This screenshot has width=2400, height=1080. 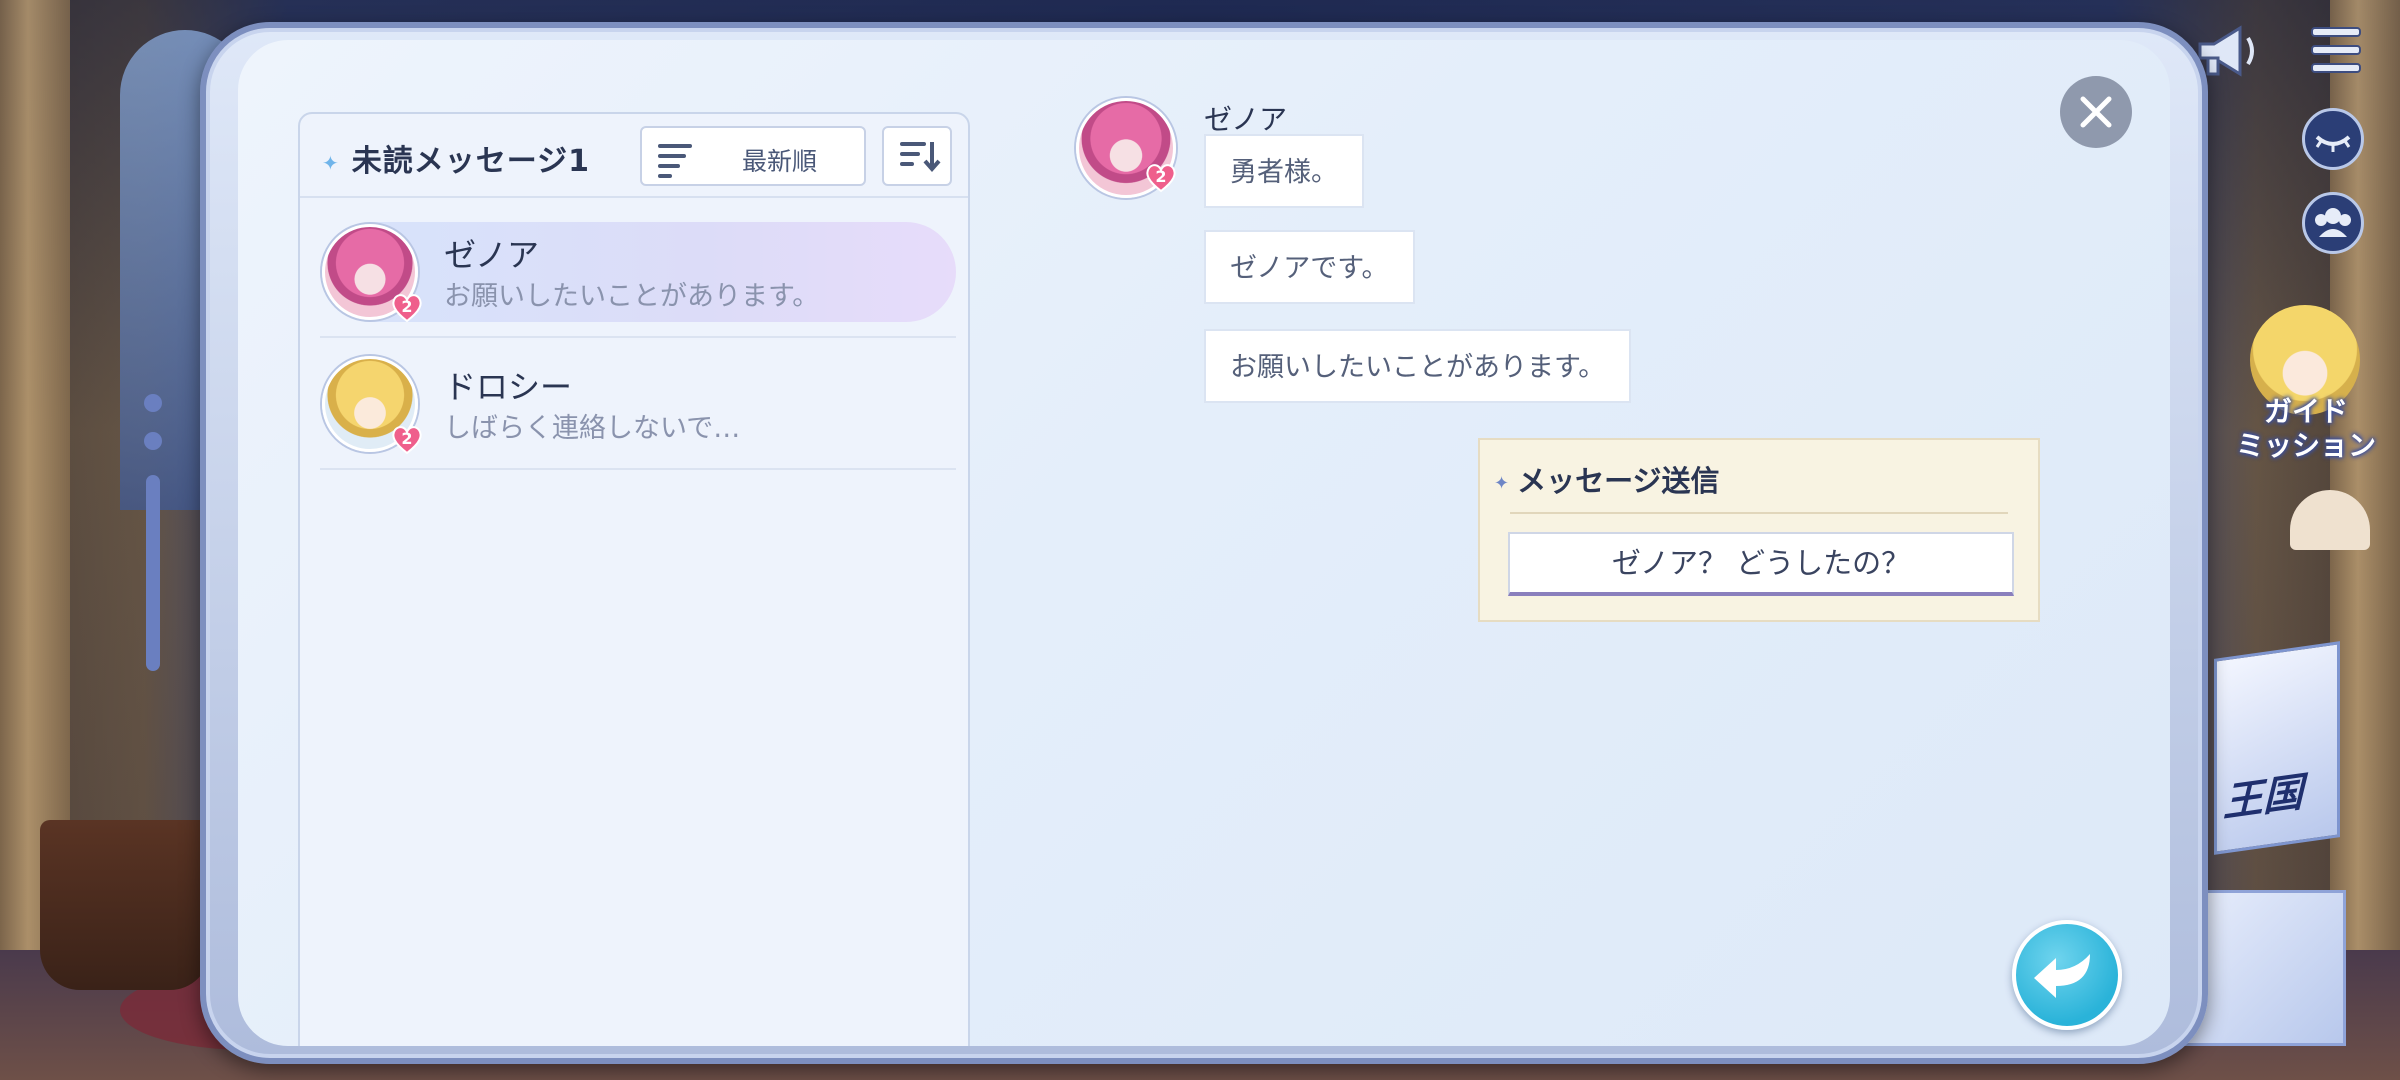 I want to click on contact-item-zenoa: 2 ゼノア お願いしたいことがあります。, so click(x=638, y=280).